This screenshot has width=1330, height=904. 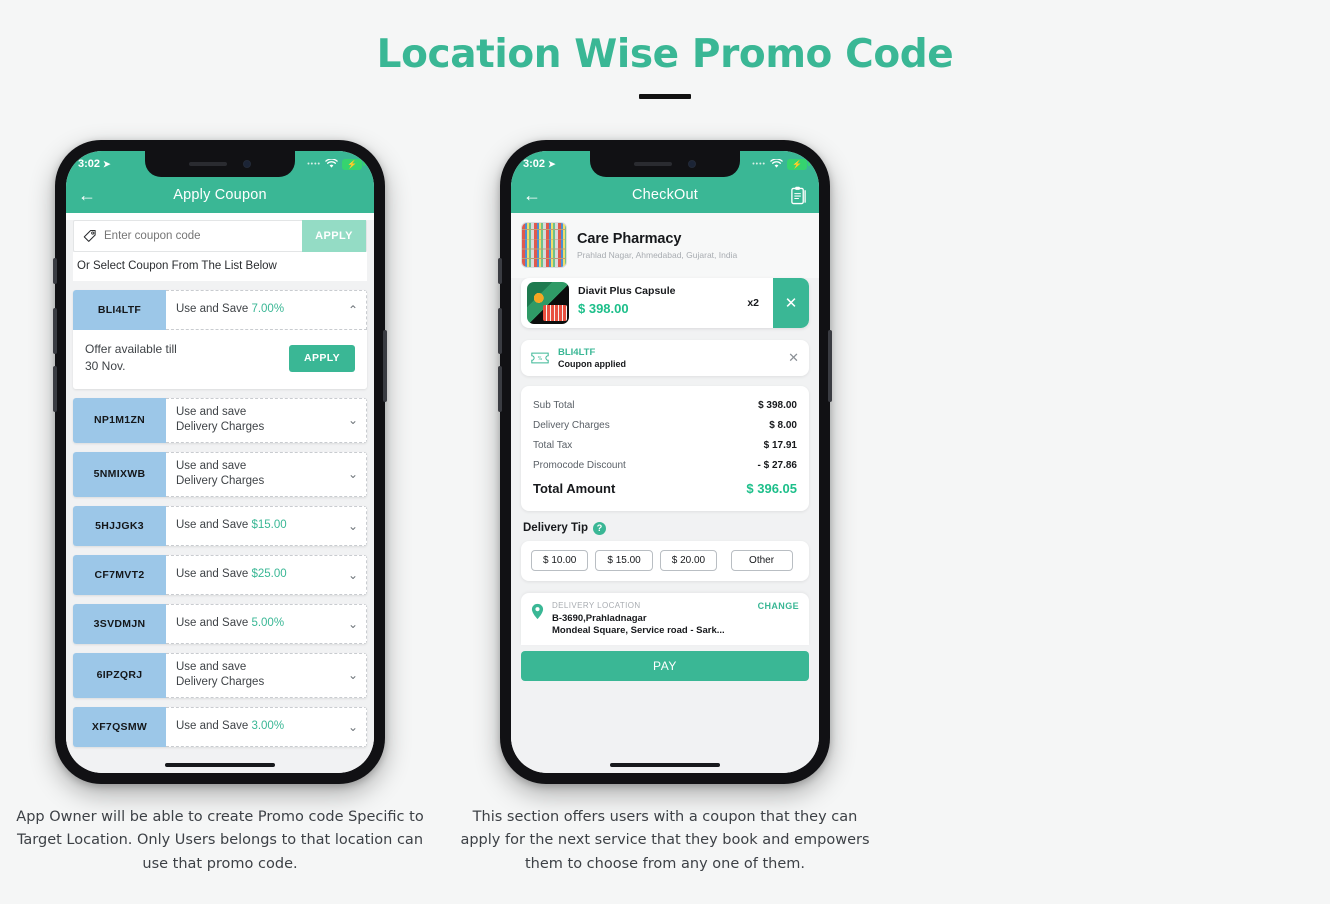 I want to click on coupon-header: 3SVDMJN Use and Save 5.00% ⌄, so click(x=220, y=623).